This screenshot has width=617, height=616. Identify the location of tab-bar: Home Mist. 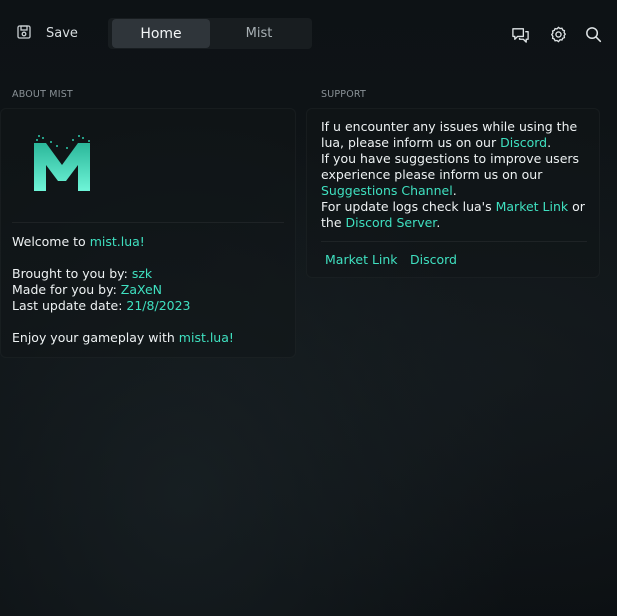
(210, 33).